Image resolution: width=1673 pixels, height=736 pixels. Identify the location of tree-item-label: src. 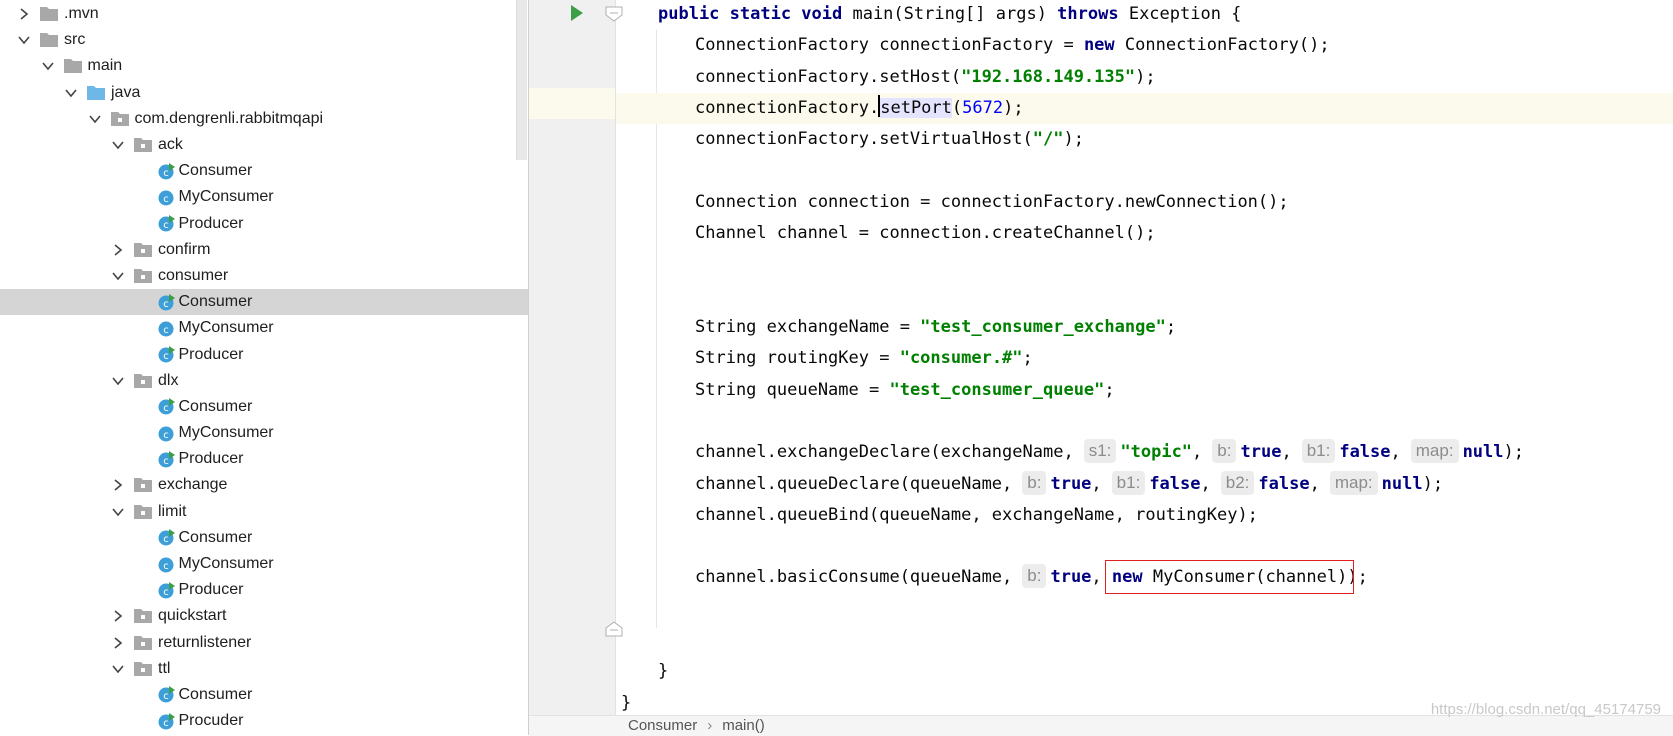
(75, 40).